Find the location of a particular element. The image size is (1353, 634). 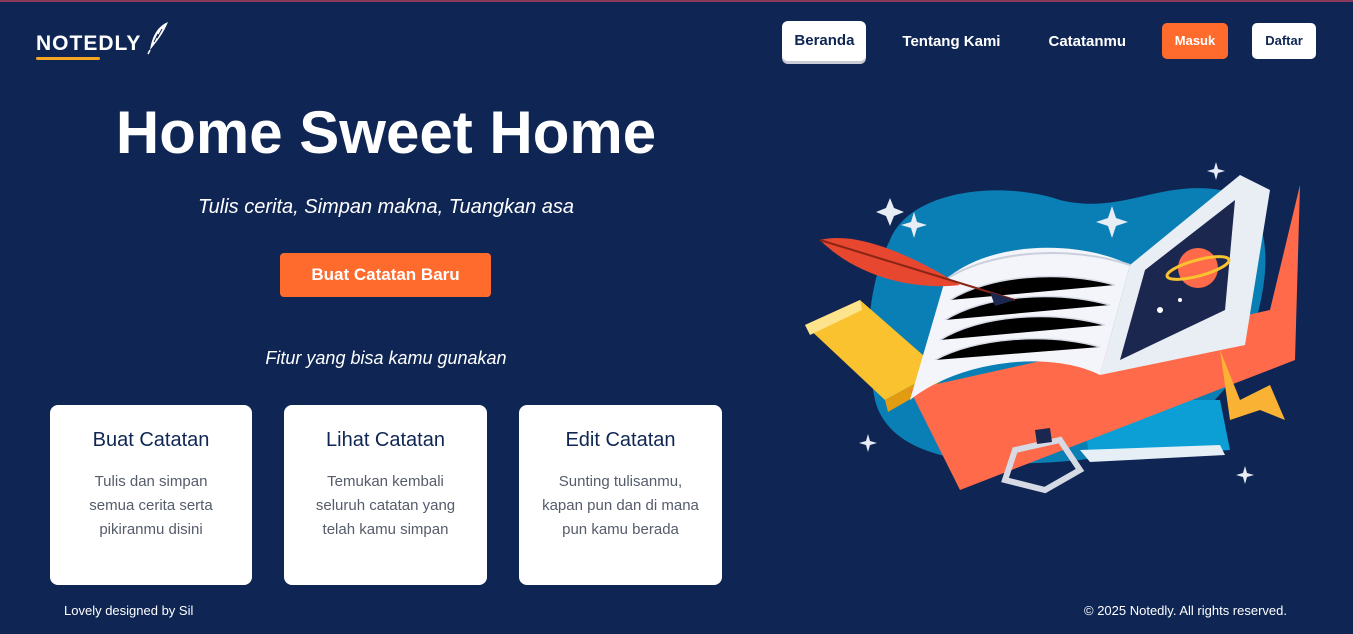

feature-card-title: Buat Catatan is located at coordinates (151, 440).